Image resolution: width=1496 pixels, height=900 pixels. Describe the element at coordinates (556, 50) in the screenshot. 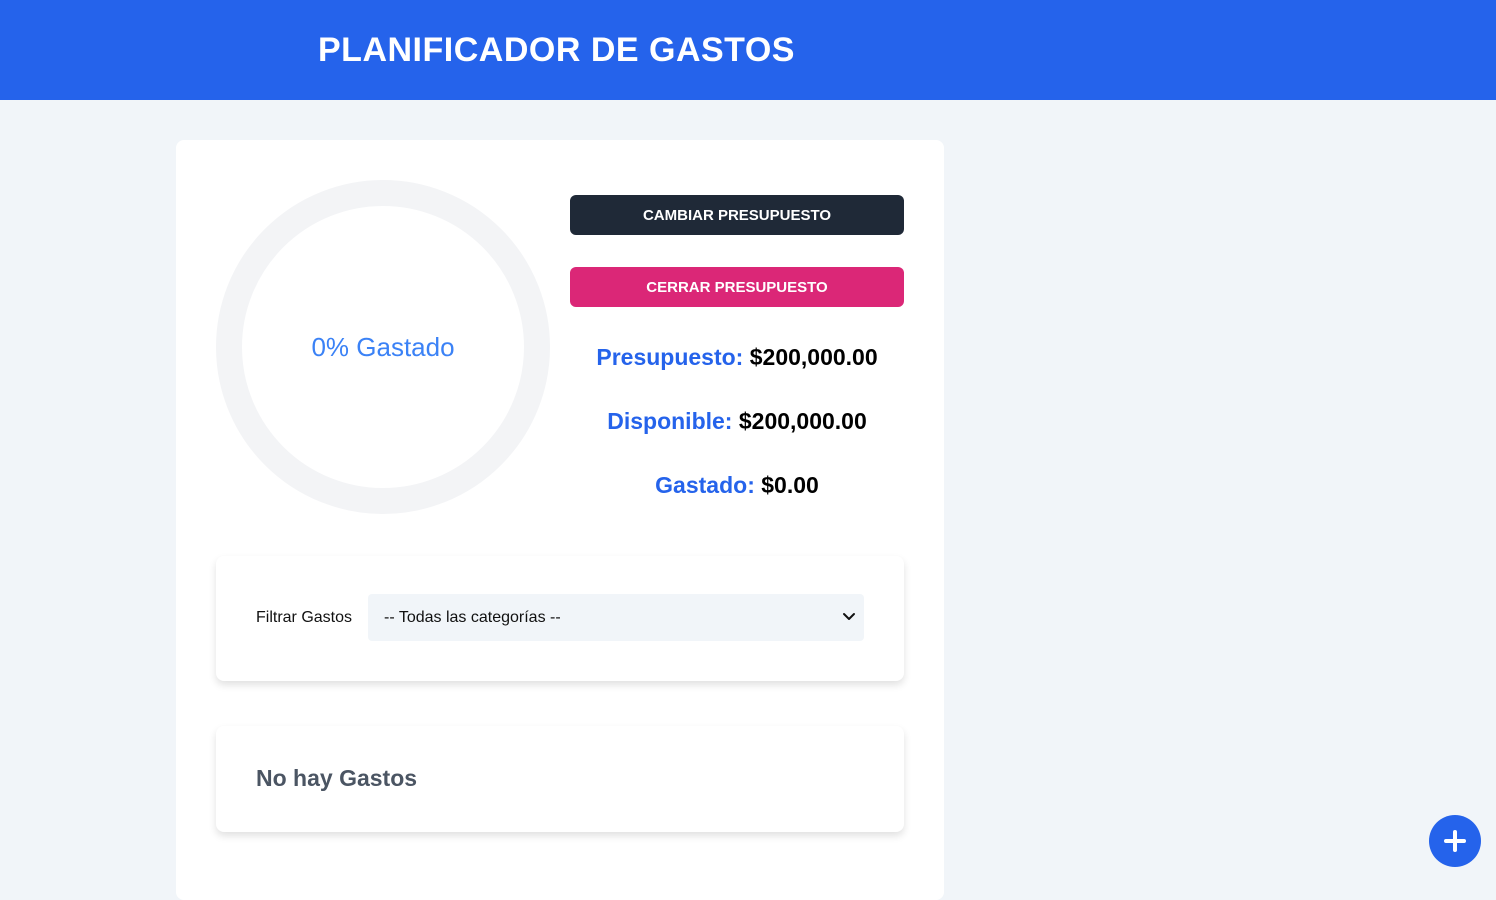

I see `page-title: PLANIFICADOR DE GASTOS` at that location.